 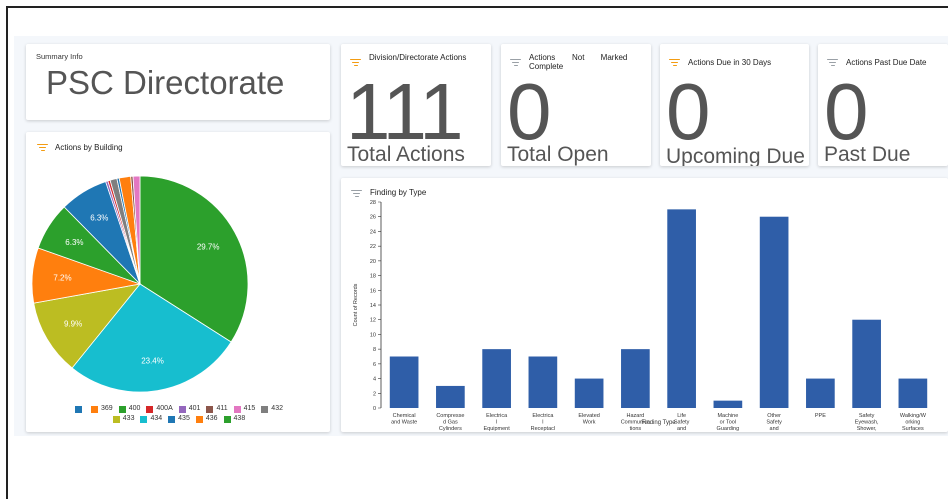 I want to click on y-tick-label: 8, so click(x=374, y=350).